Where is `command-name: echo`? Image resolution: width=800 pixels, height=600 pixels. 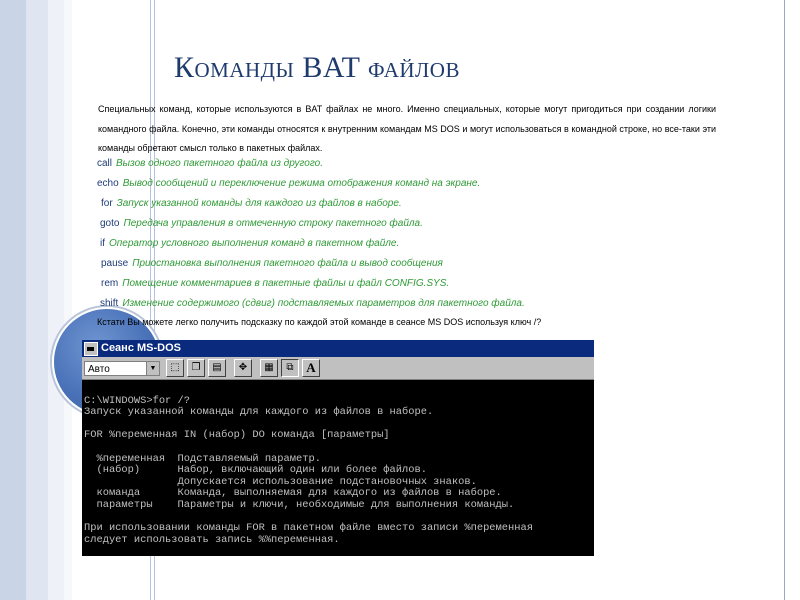 command-name: echo is located at coordinates (108, 183).